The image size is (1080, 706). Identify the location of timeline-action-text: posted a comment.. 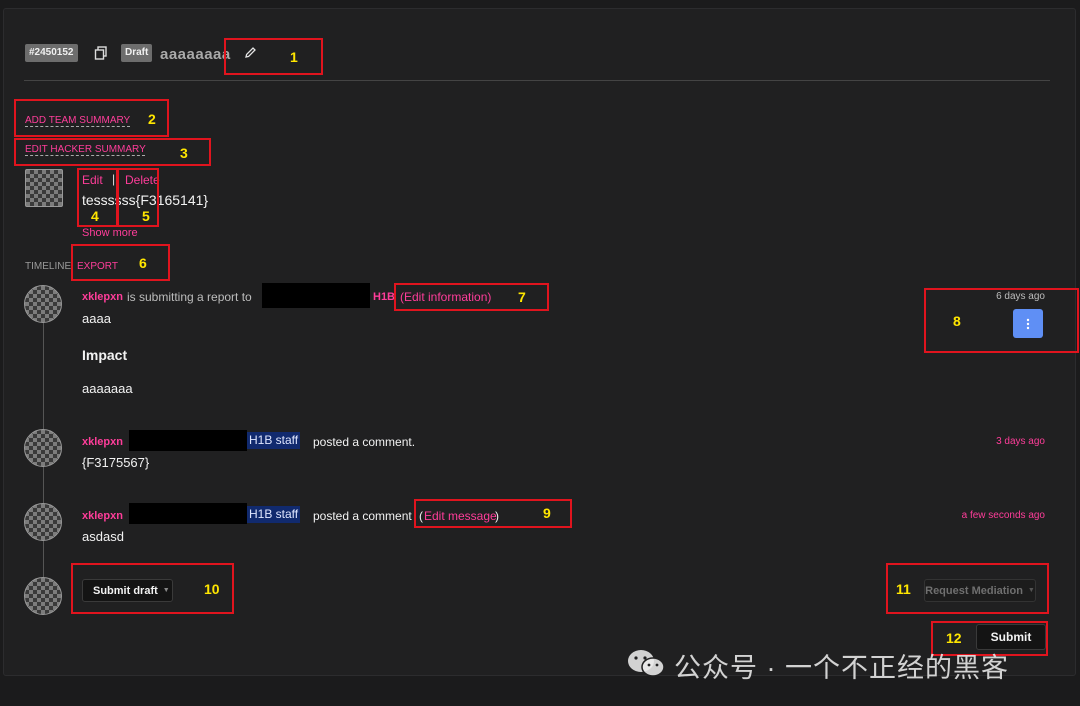
(364, 442).